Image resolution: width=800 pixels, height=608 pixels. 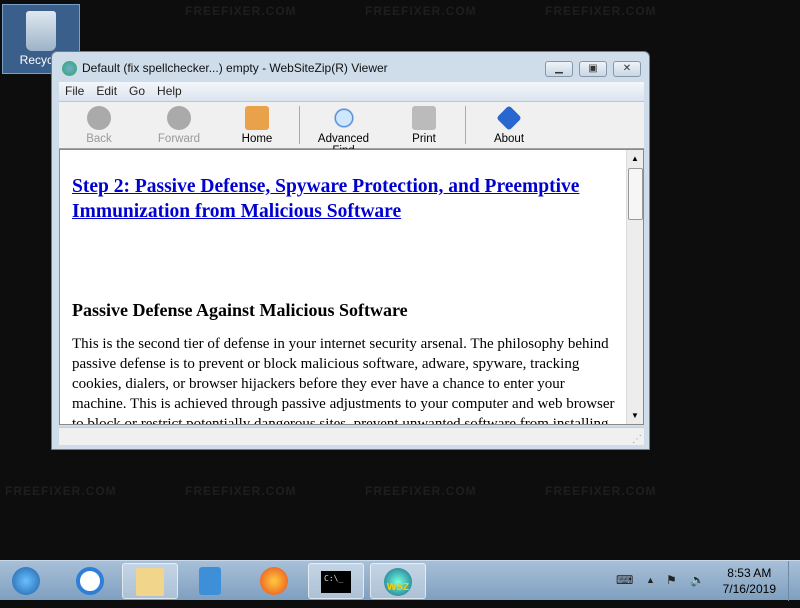 I want to click on back-arrow-icon, so click(x=99, y=118).